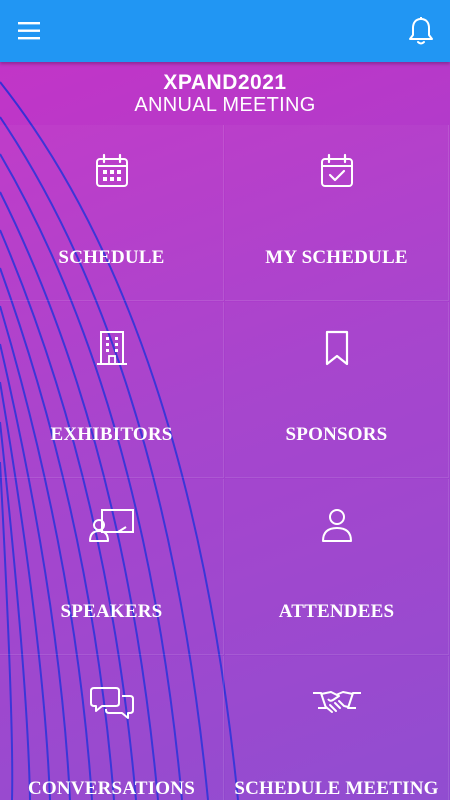 This screenshot has height=800, width=450. I want to click on tile-my-schedule: MY SCHEDULE, so click(337, 213).